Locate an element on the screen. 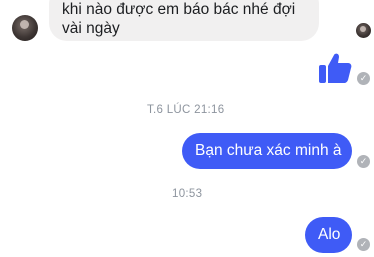 The image size is (374, 257). outgoing-message-text: Alo is located at coordinates (329, 234).